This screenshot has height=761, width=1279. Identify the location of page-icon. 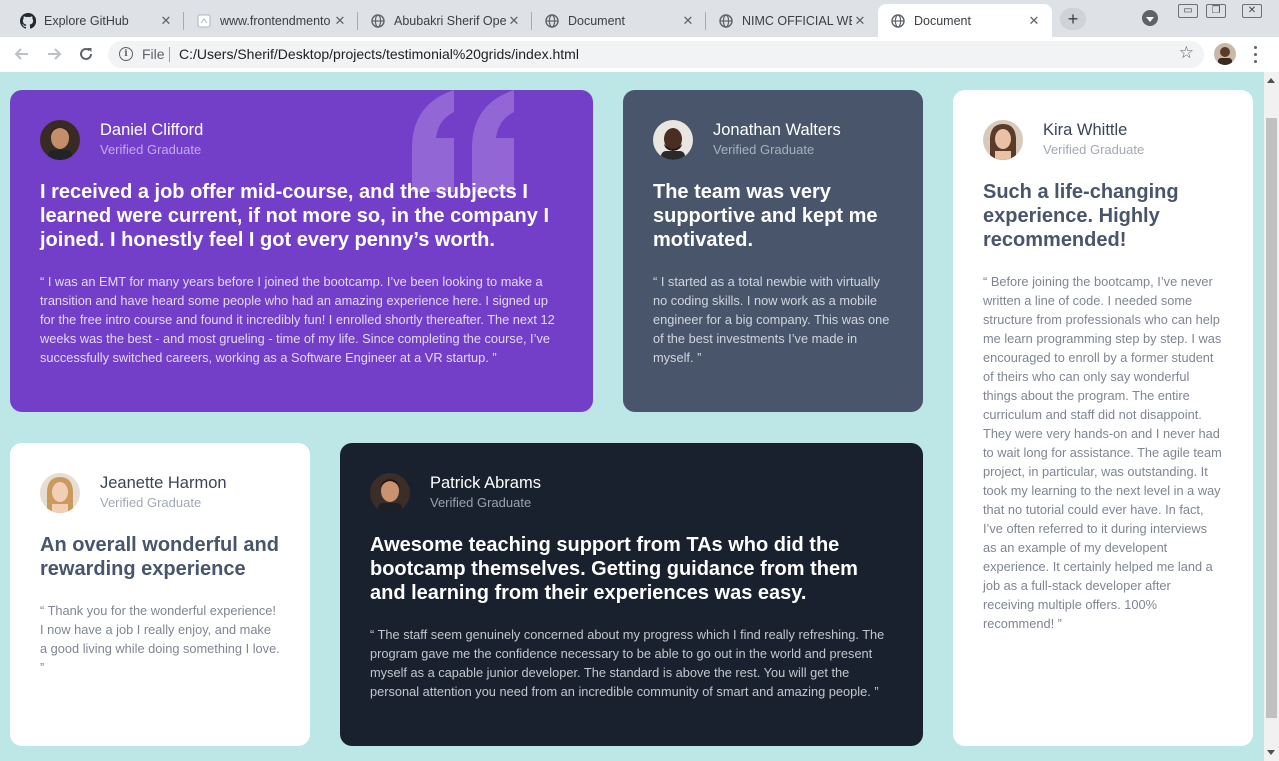
(204, 21).